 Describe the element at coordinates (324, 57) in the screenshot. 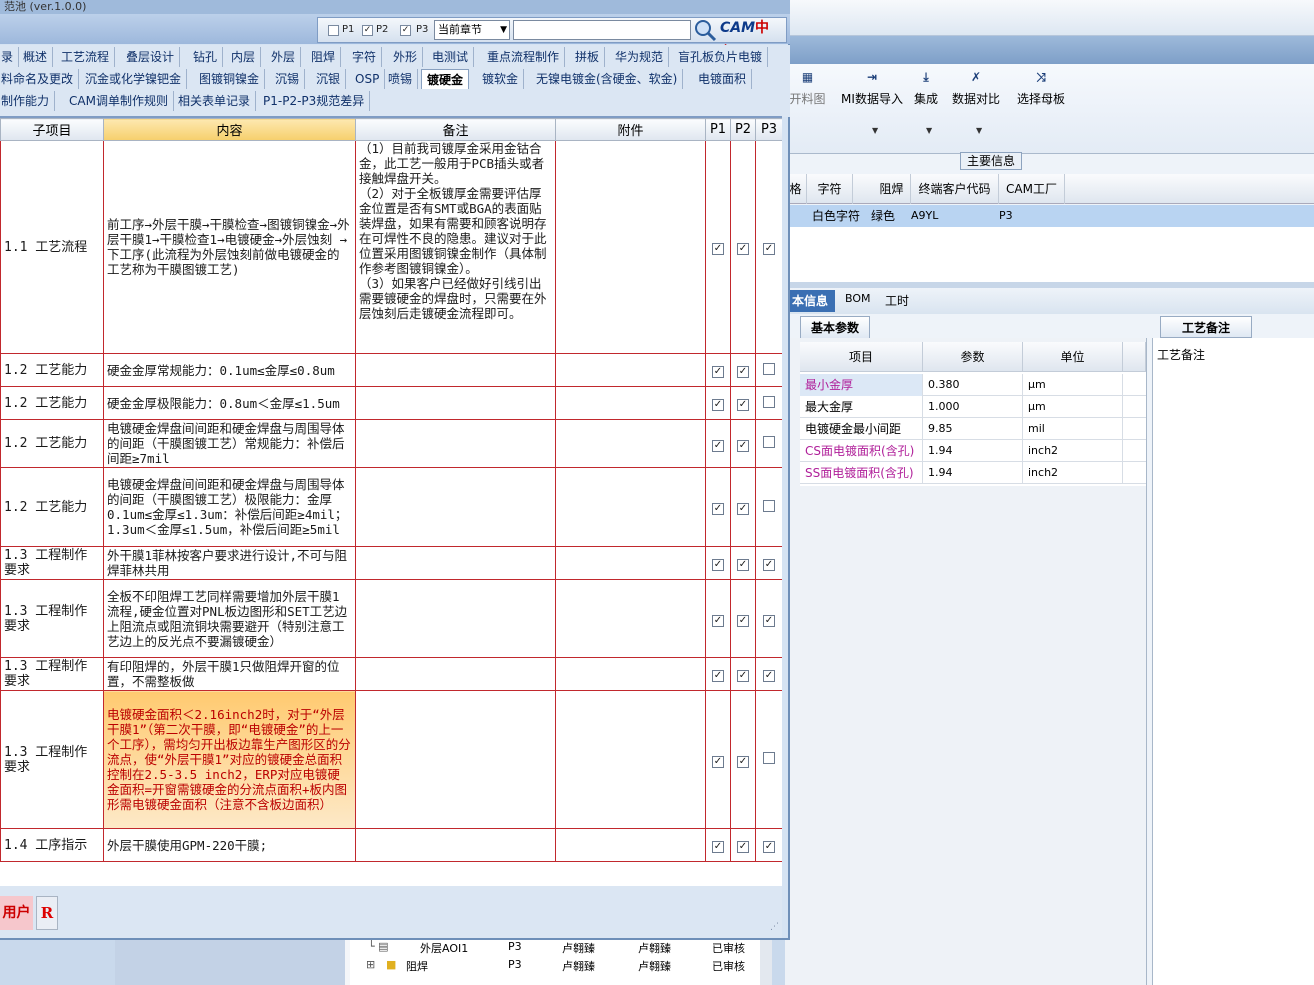

I see `chapter-tab: 阻焊` at that location.